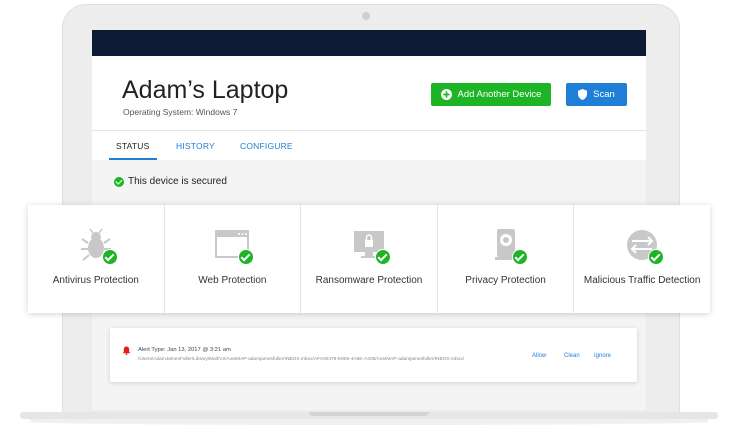 The height and width of the screenshot is (430, 738). What do you see at coordinates (369, 414) in the screenshot?
I see `laptop-base-notch` at bounding box center [369, 414].